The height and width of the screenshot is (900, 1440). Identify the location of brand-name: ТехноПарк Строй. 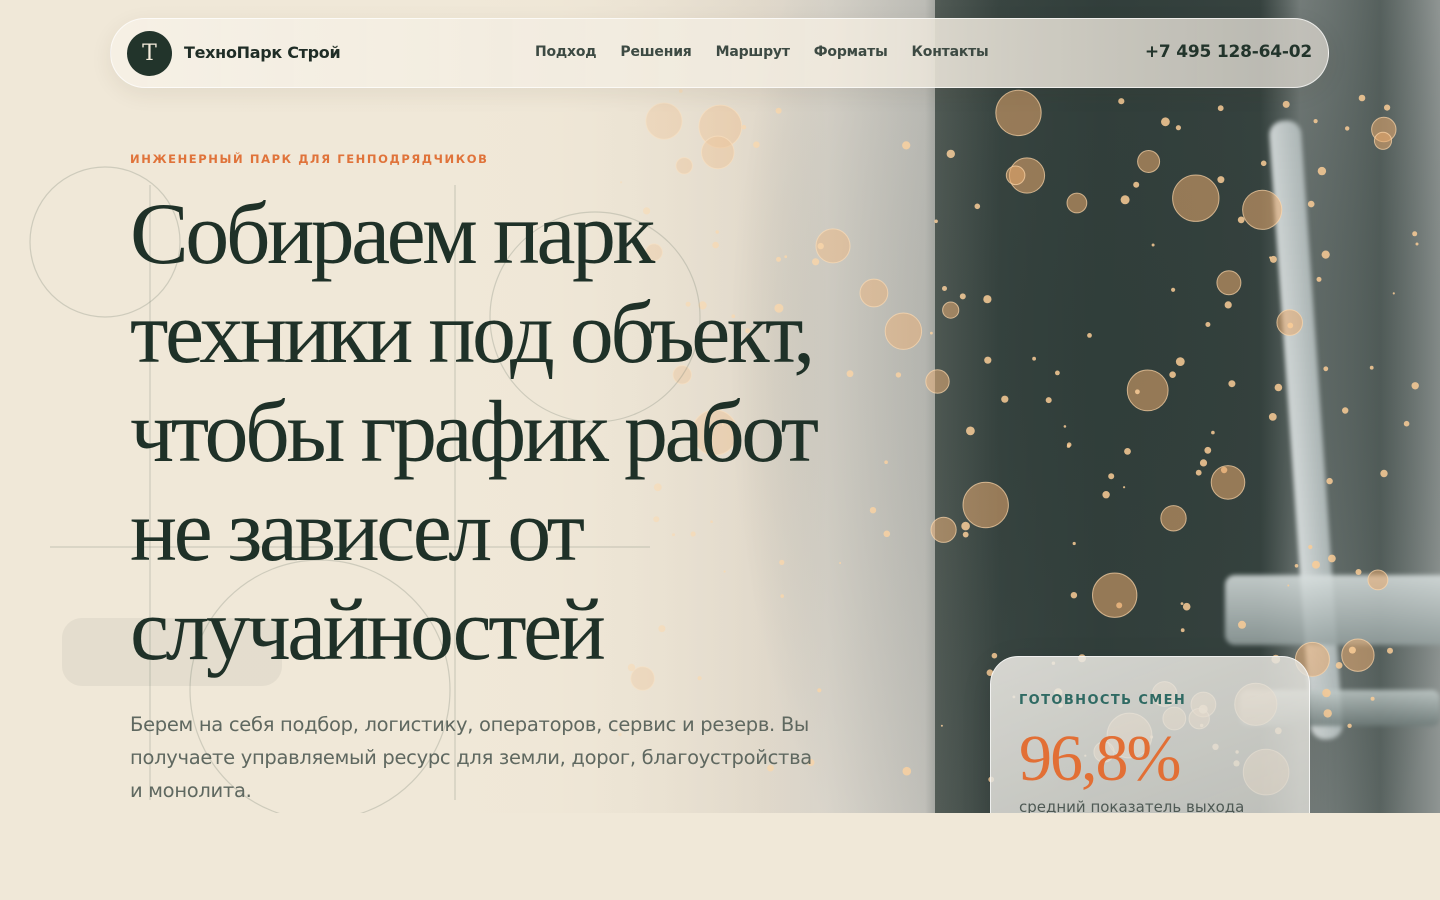
(262, 52).